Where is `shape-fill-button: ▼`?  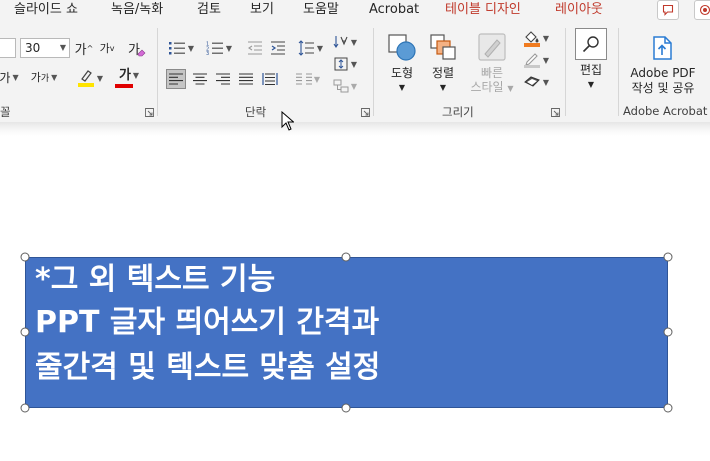
shape-fill-button: ▼ is located at coordinates (536, 38).